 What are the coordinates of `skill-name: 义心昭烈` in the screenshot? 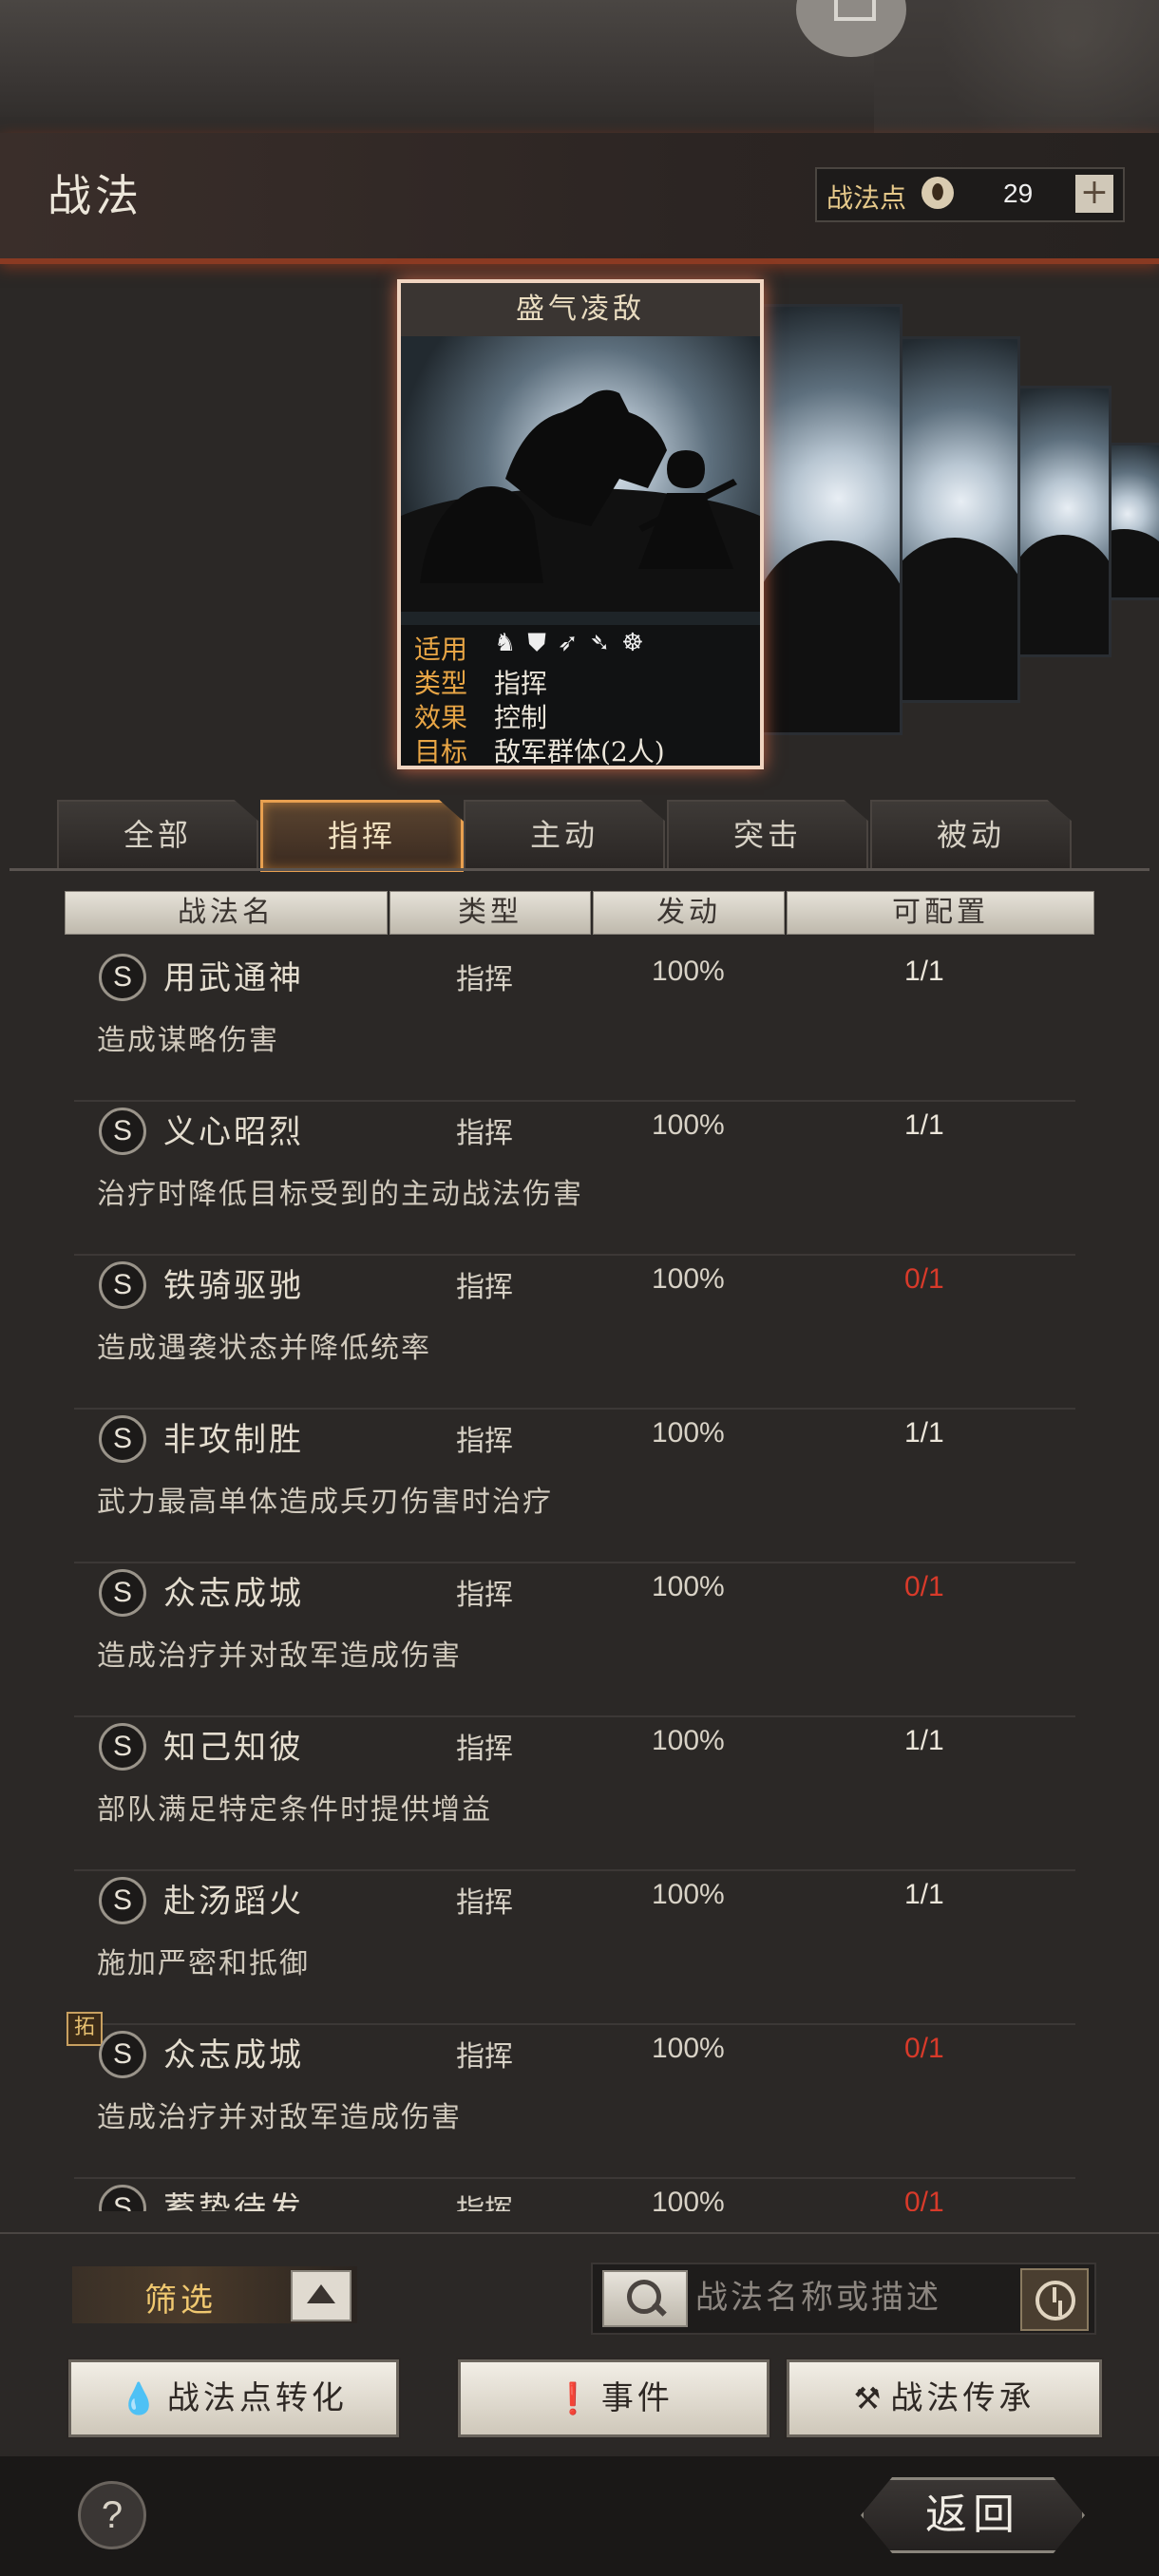 It's located at (233, 1132).